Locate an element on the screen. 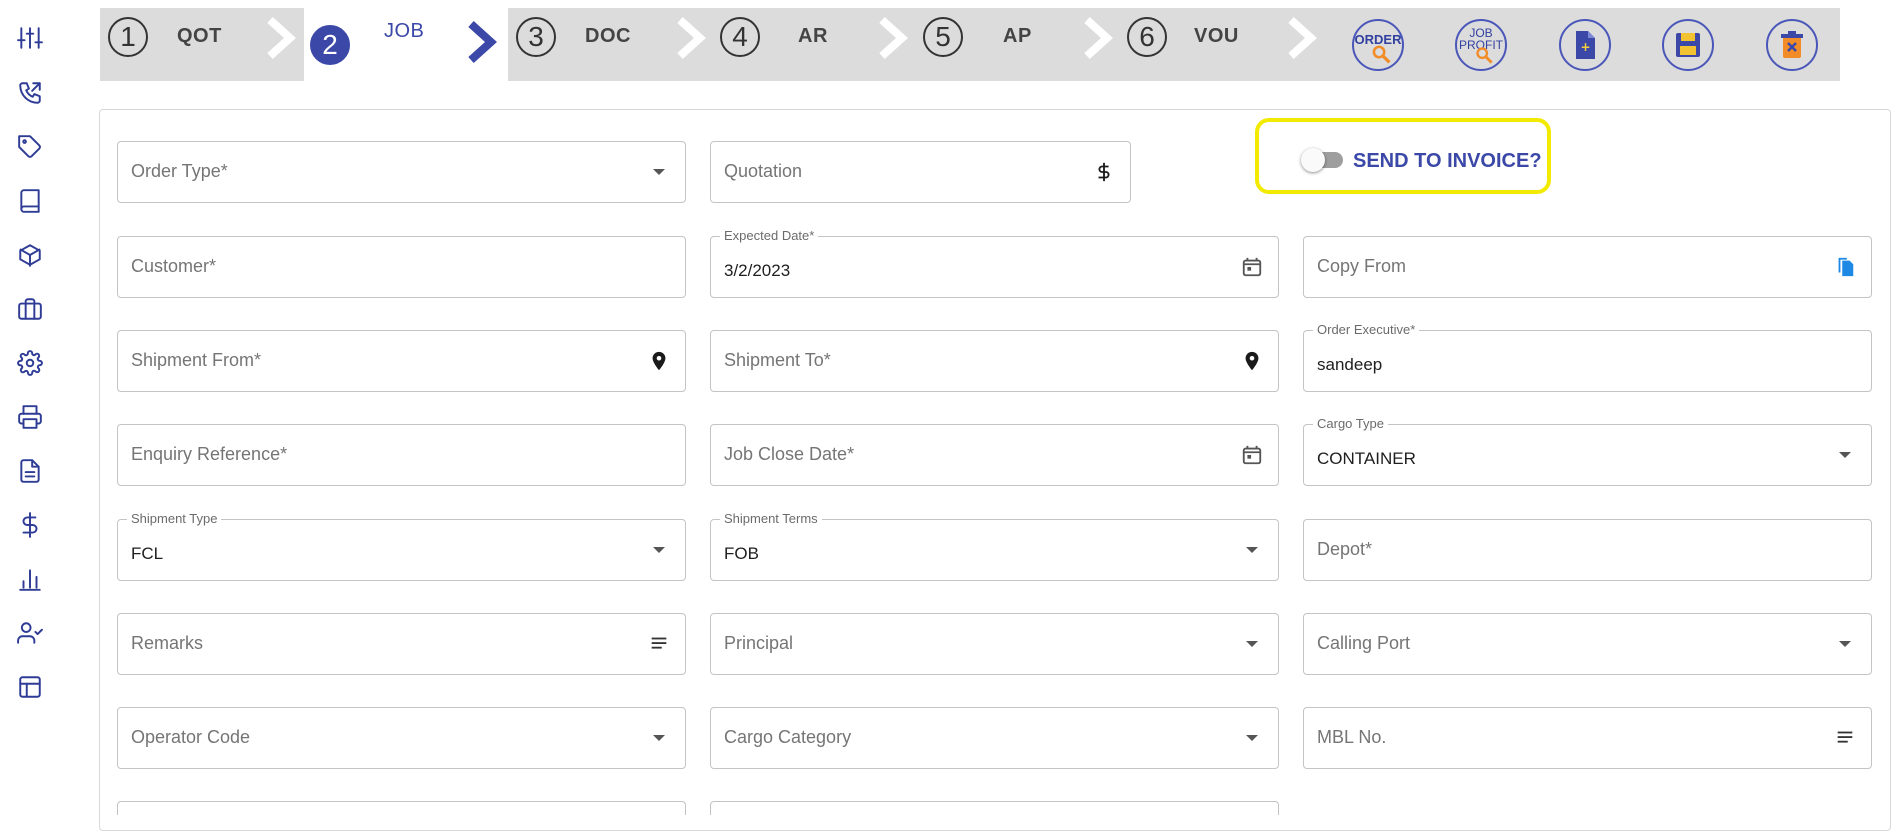 The height and width of the screenshot is (831, 1895). step-number: 1 is located at coordinates (128, 37).